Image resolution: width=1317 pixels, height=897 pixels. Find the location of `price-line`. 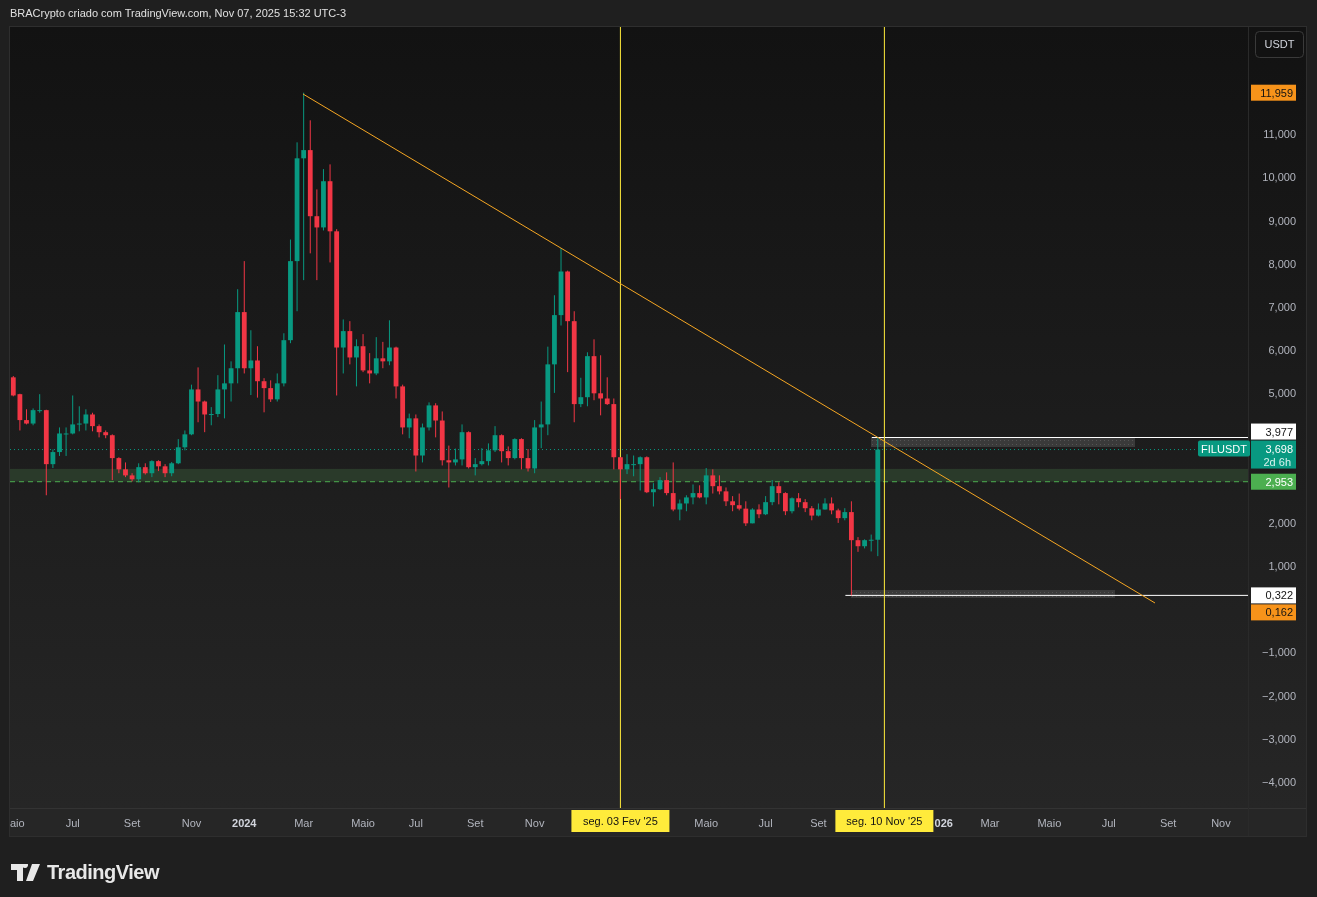

price-line is located at coordinates (629, 482).